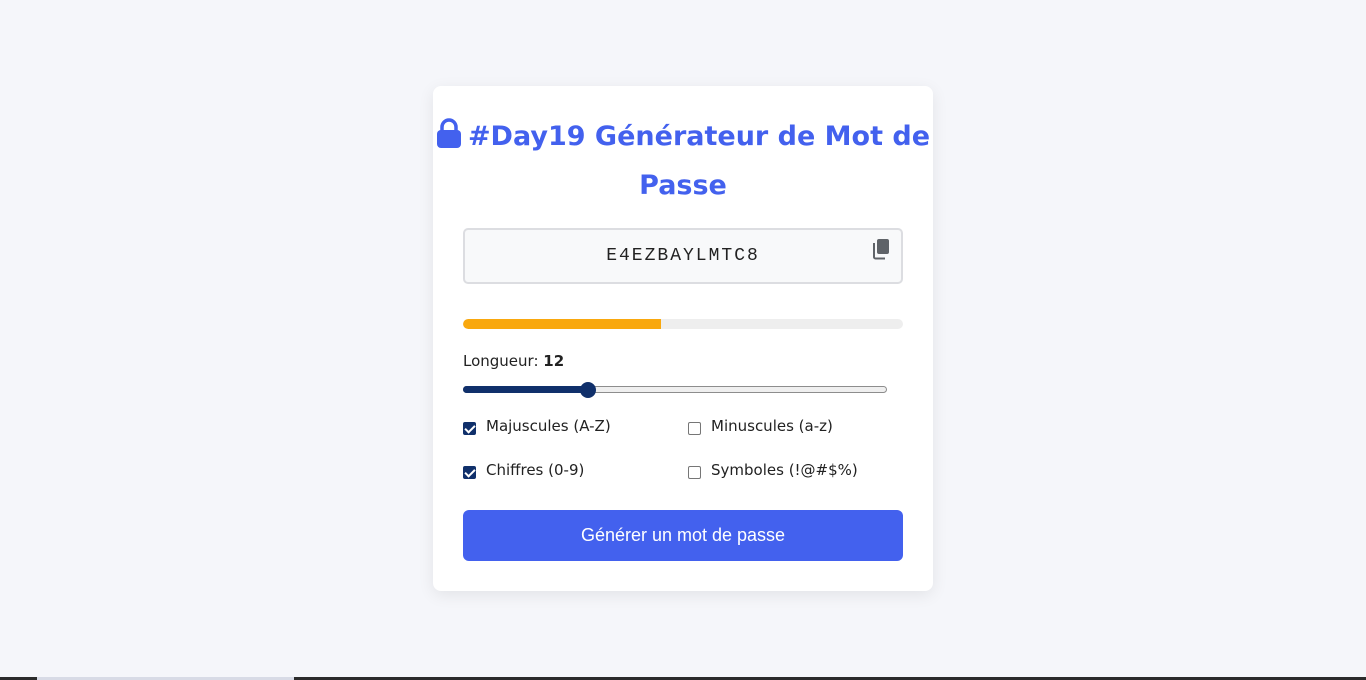  Describe the element at coordinates (562, 324) in the screenshot. I see `strength-fill` at that location.